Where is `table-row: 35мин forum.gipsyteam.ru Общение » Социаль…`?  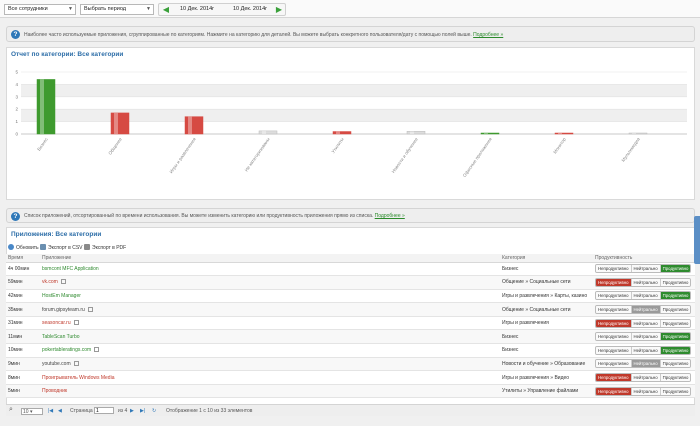 table-row: 35мин forum.gipsyteam.ru Общение » Социаль… is located at coordinates (350, 309).